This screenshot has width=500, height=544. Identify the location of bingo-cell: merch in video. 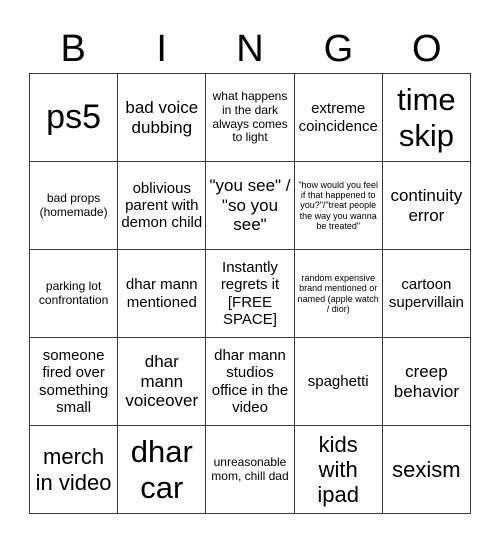
(74, 470).